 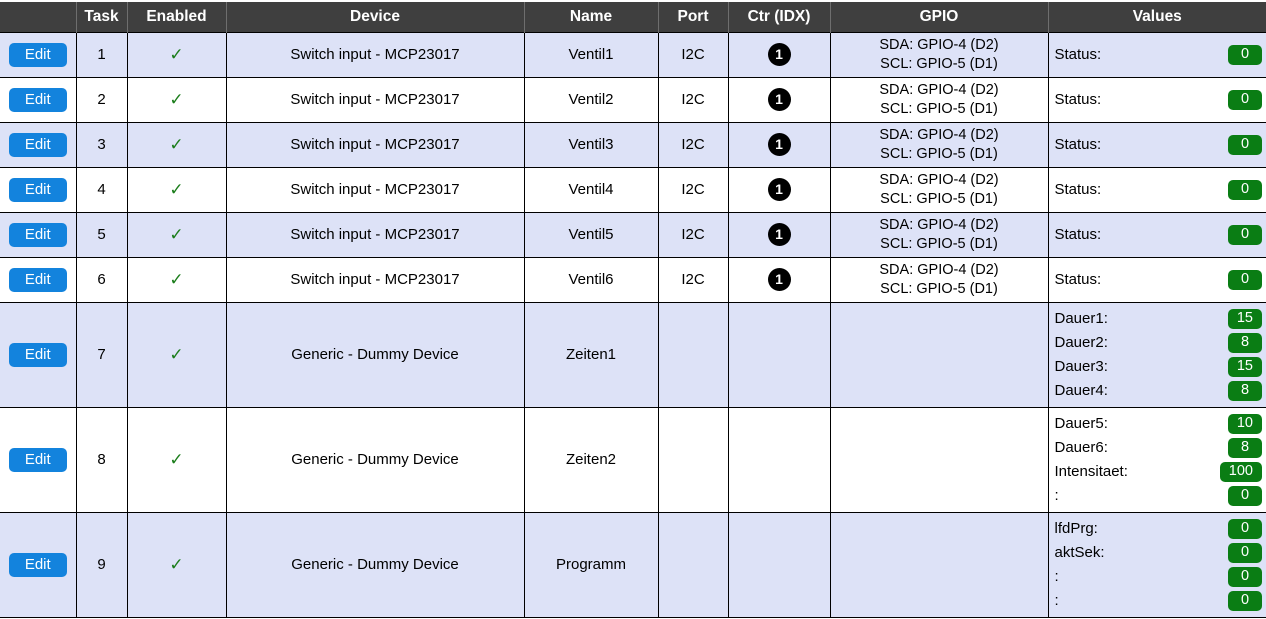 I want to click on value-row: Dauer1: 15, so click(x=1158, y=319).